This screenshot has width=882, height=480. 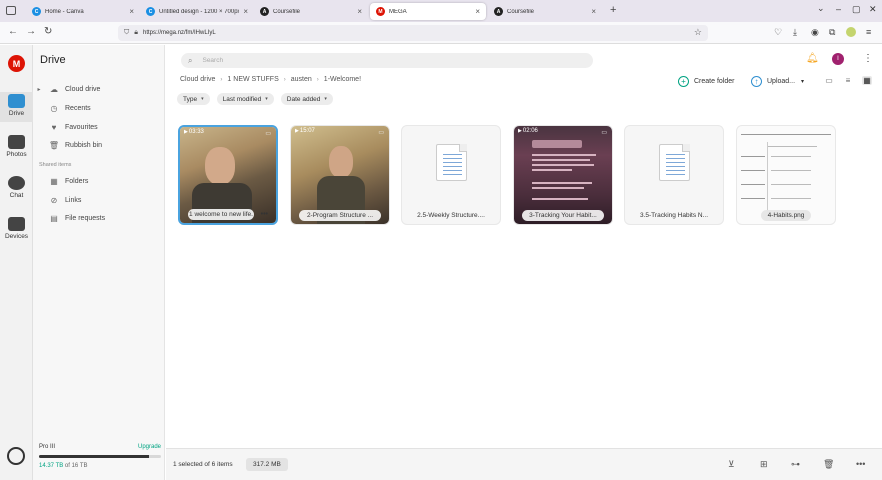 I want to click on sidebar-item-links: ⊘ Links, so click(x=98, y=200).